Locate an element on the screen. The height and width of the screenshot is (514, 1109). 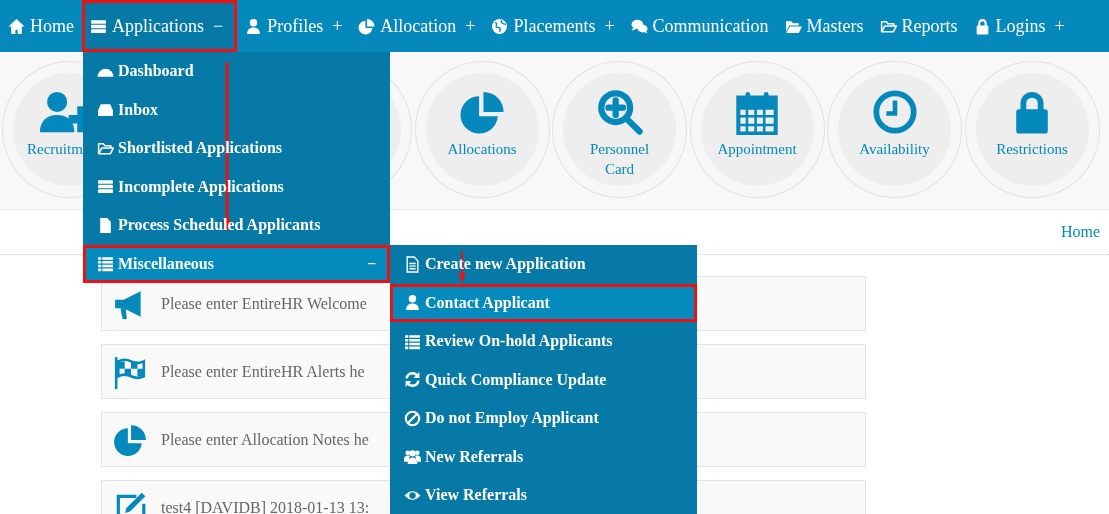
menu-item: Miscellaneous − is located at coordinates (236, 263).